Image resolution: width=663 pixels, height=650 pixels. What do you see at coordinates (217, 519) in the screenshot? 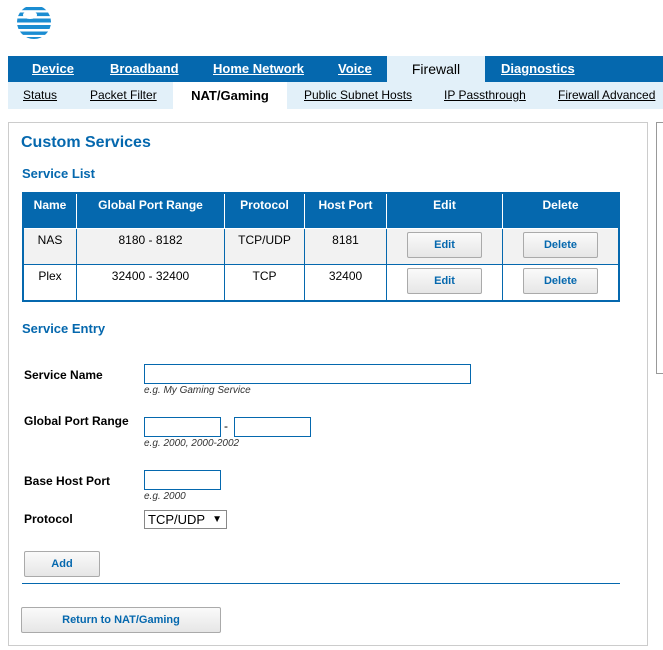
I see `dropdown-arrow-icon: ▼` at bounding box center [217, 519].